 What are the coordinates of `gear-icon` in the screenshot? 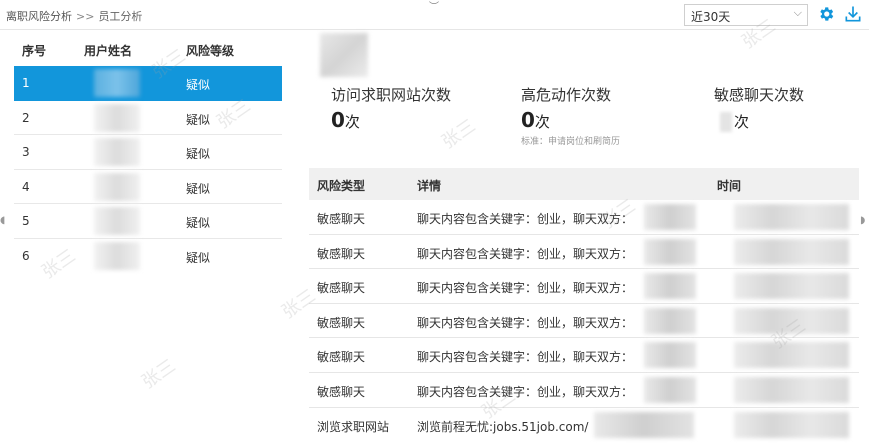 It's located at (826, 14).